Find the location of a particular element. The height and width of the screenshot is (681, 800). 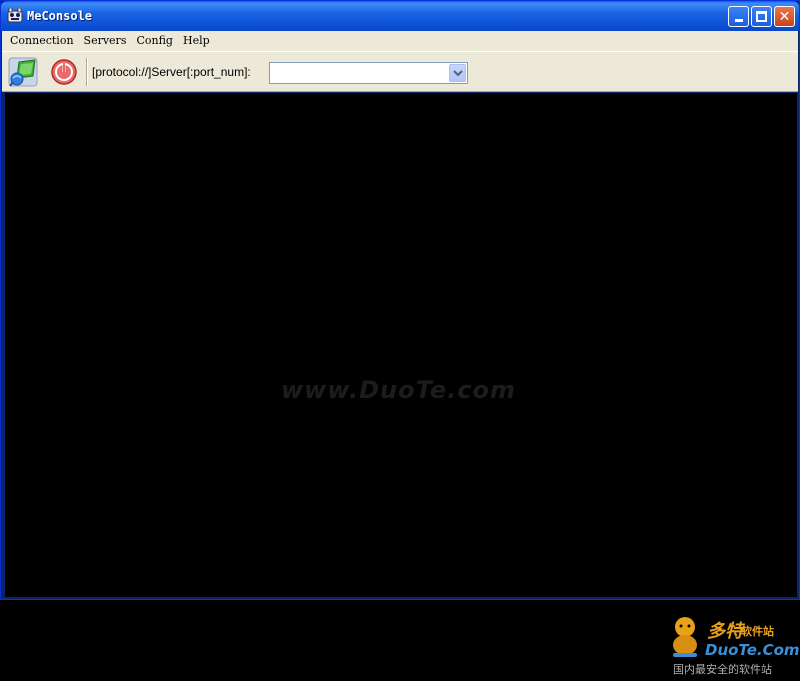

close-icon: ✕ is located at coordinates (784, 16).